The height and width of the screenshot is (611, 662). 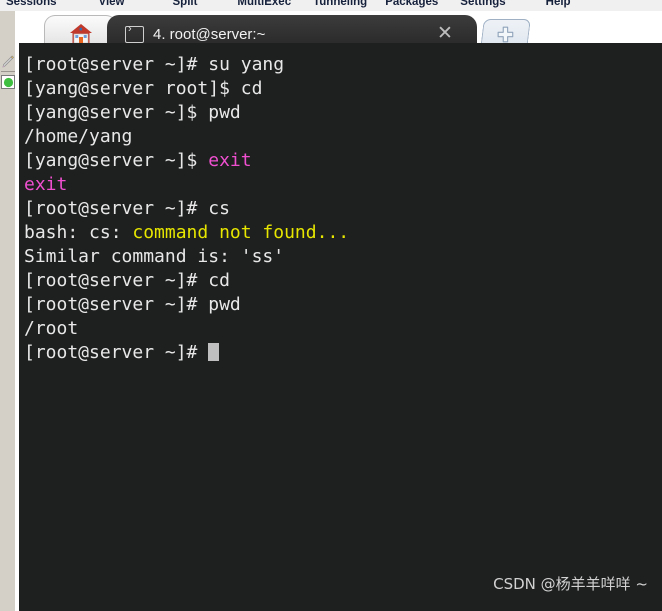 I want to click on pencil-icon, so click(x=8, y=62).